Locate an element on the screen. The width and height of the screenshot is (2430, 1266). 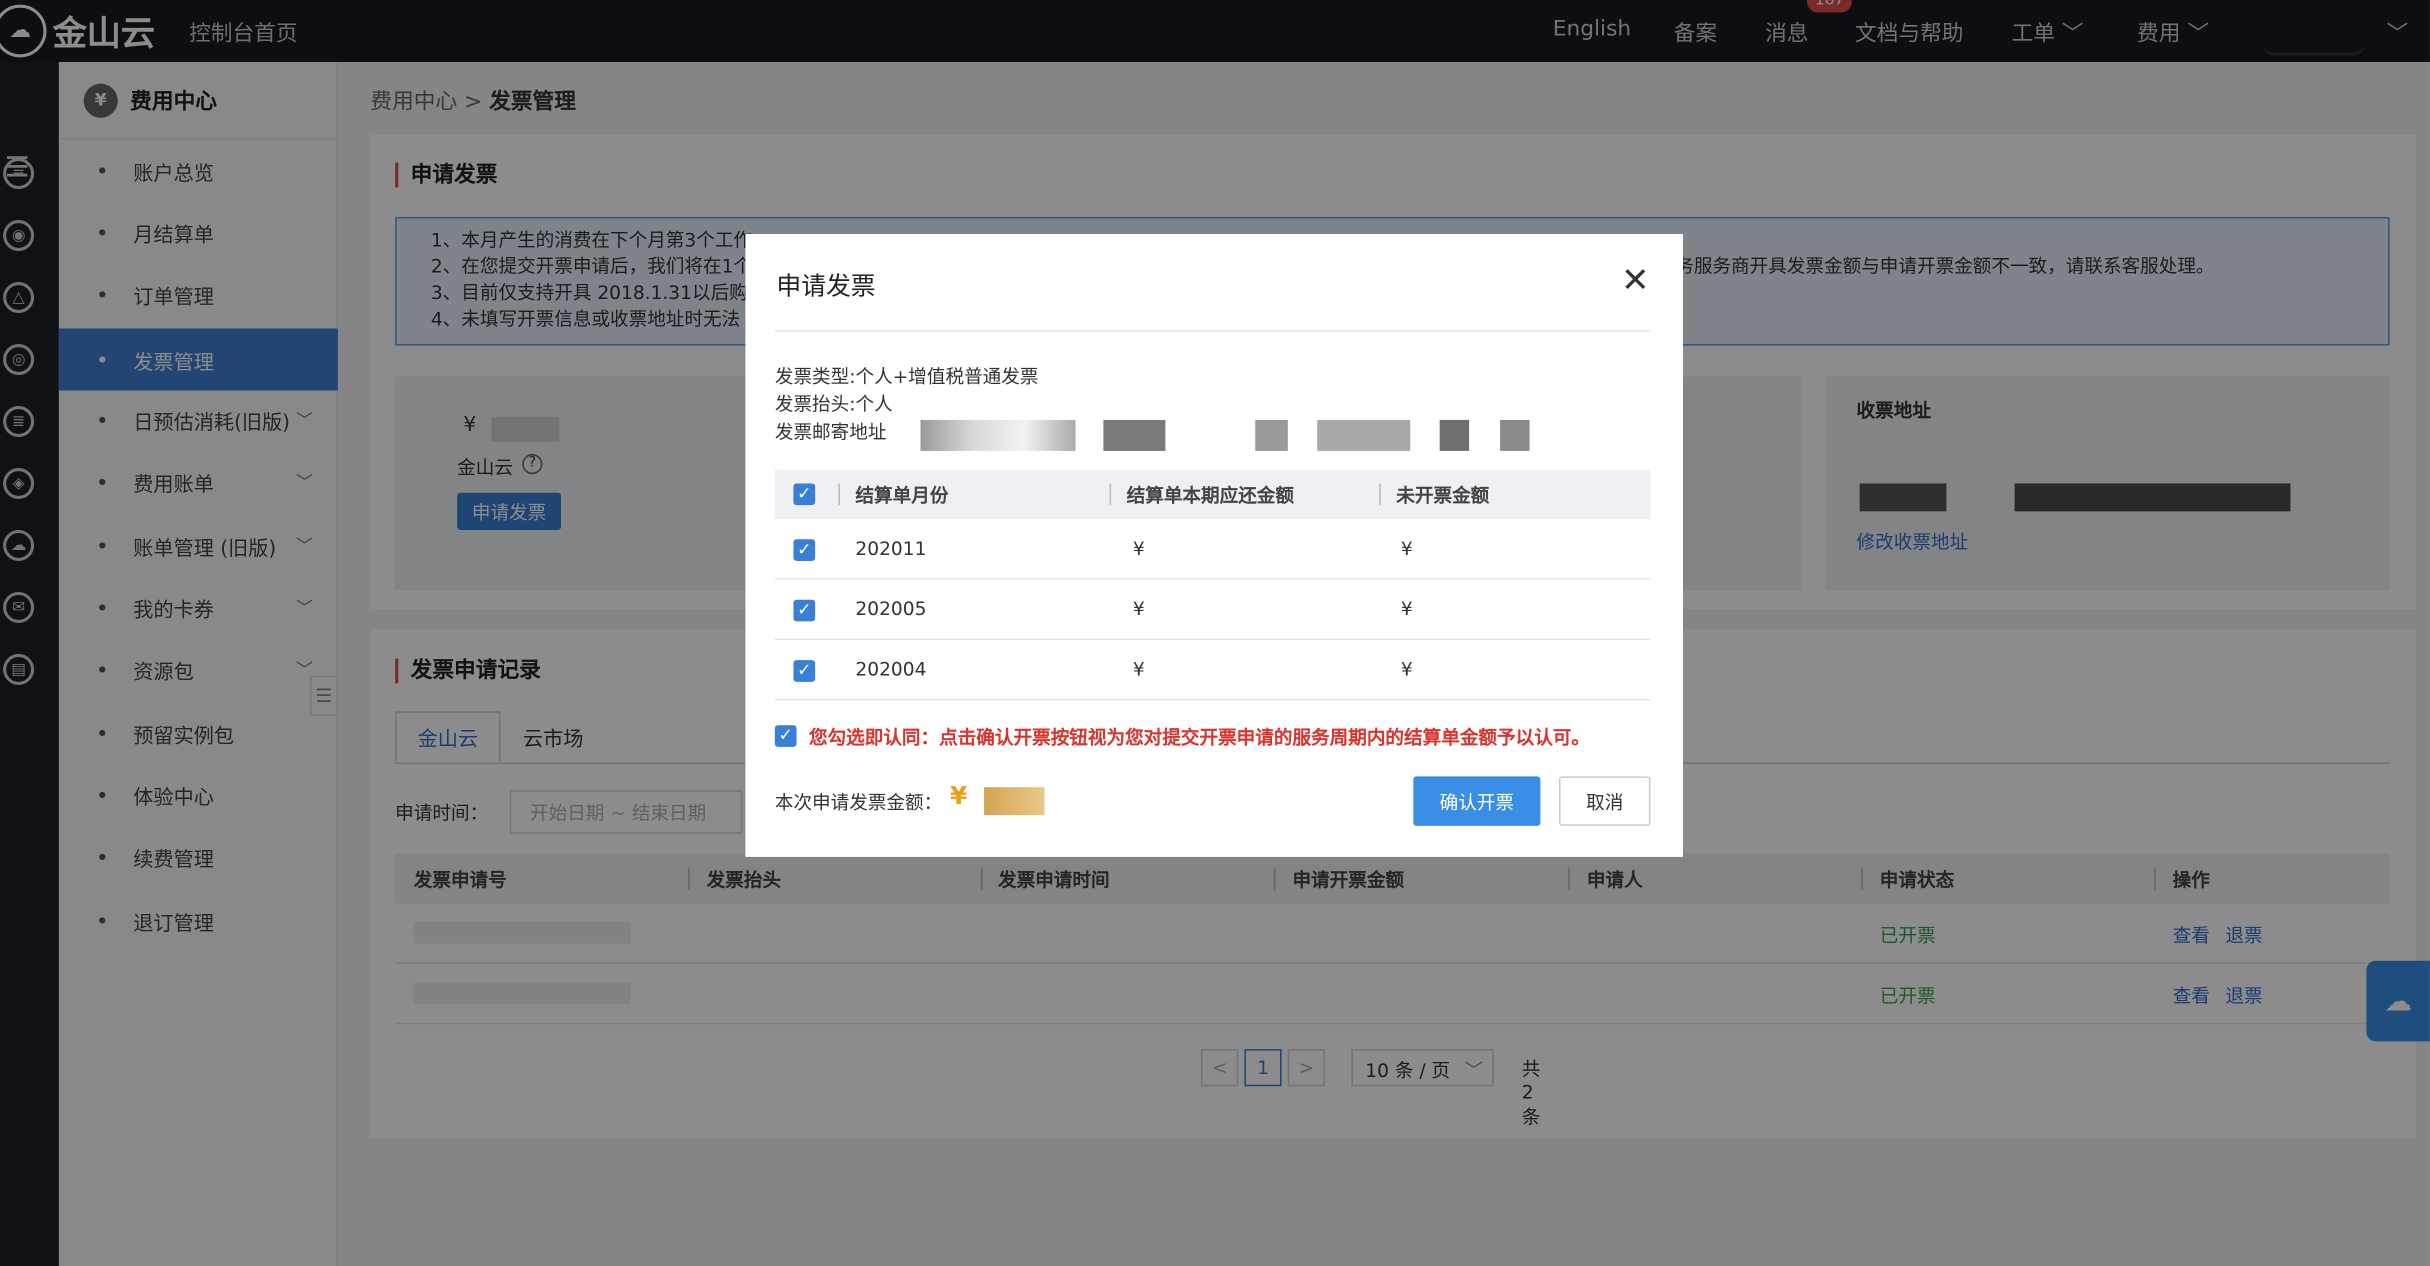
redacted-amount is located at coordinates (1014, 801).